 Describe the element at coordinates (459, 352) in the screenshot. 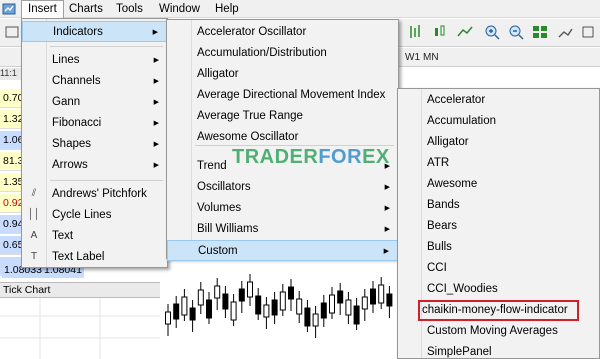

I see `menu-item-label: SimplePanel` at that location.